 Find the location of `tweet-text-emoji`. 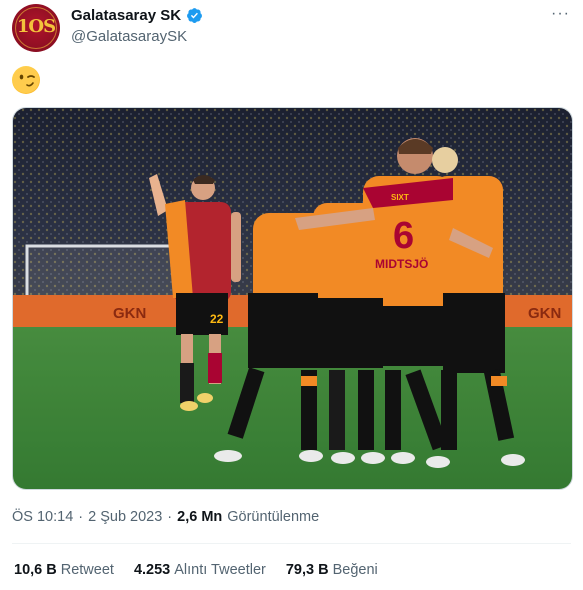

tweet-text-emoji is located at coordinates (26, 80).